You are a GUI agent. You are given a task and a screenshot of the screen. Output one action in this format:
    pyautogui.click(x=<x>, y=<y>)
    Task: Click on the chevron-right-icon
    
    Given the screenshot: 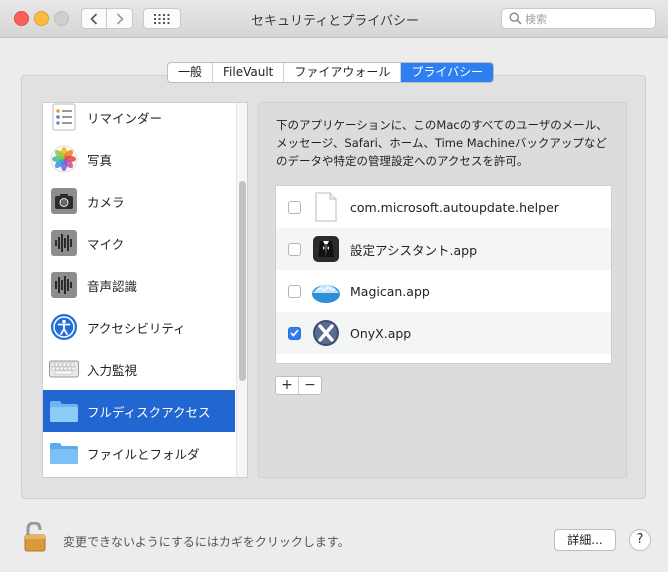 What is the action you would take?
    pyautogui.click(x=120, y=18)
    